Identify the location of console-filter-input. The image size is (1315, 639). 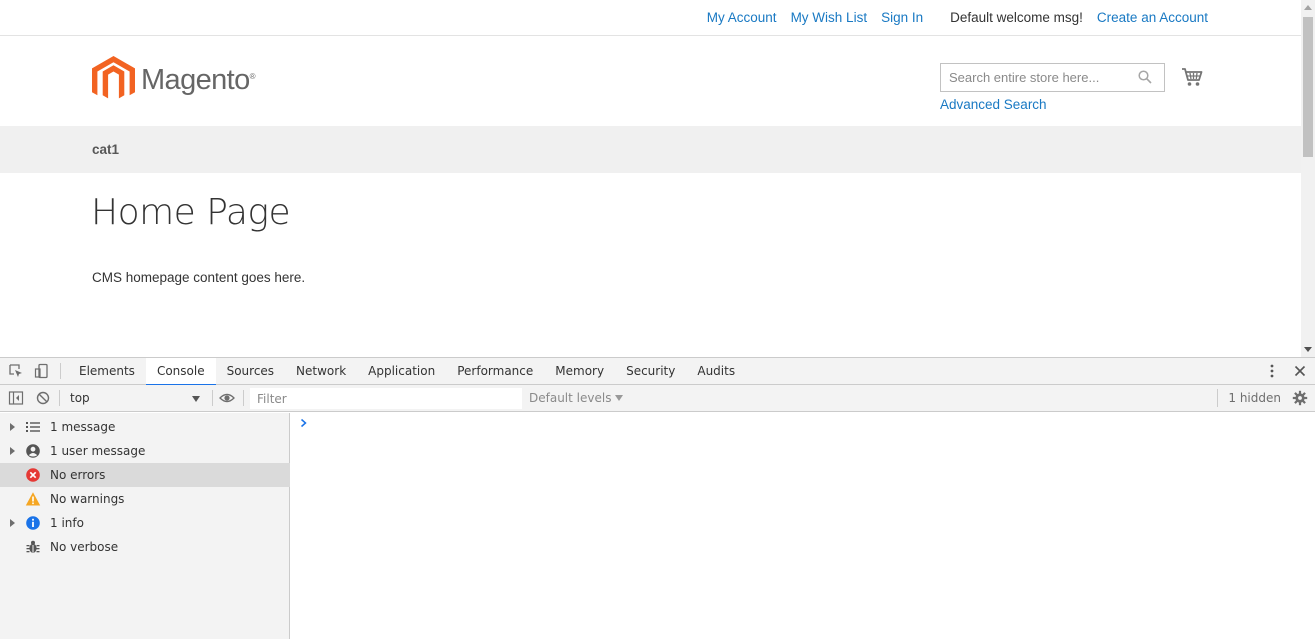
(386, 398).